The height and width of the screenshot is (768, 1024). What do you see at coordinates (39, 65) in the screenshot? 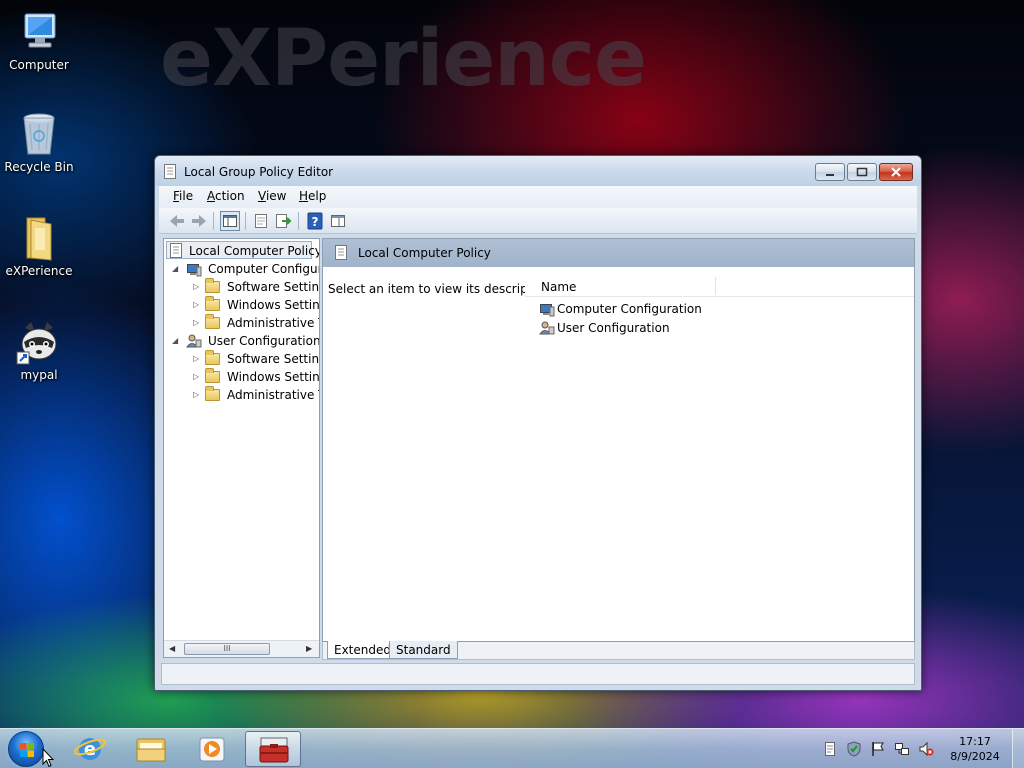
I see `desktop-icon-label: Computer` at bounding box center [39, 65].